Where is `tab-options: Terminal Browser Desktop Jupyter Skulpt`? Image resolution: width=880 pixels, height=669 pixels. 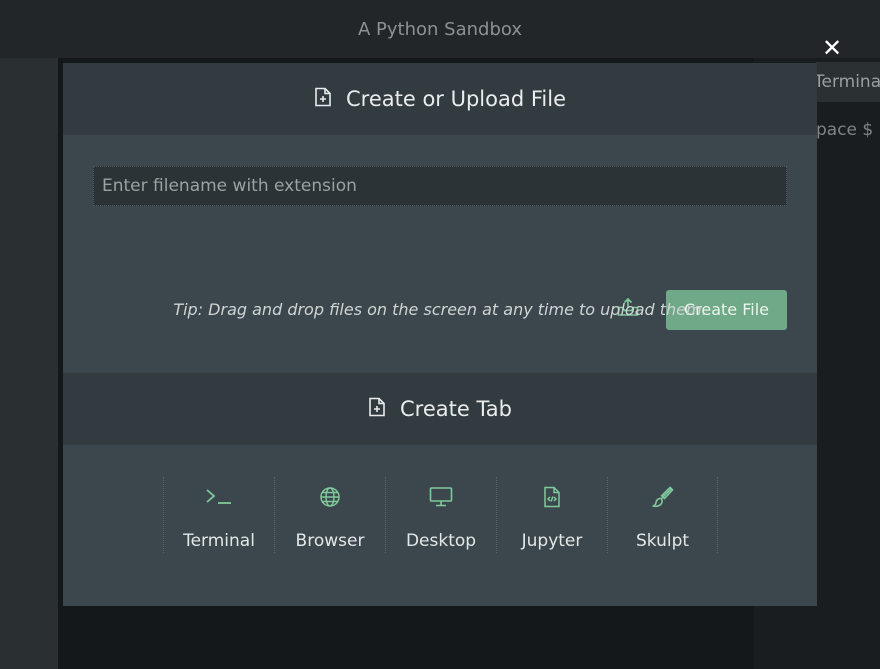 tab-options: Terminal Browser Desktop Jupyter Skulpt is located at coordinates (440, 515).